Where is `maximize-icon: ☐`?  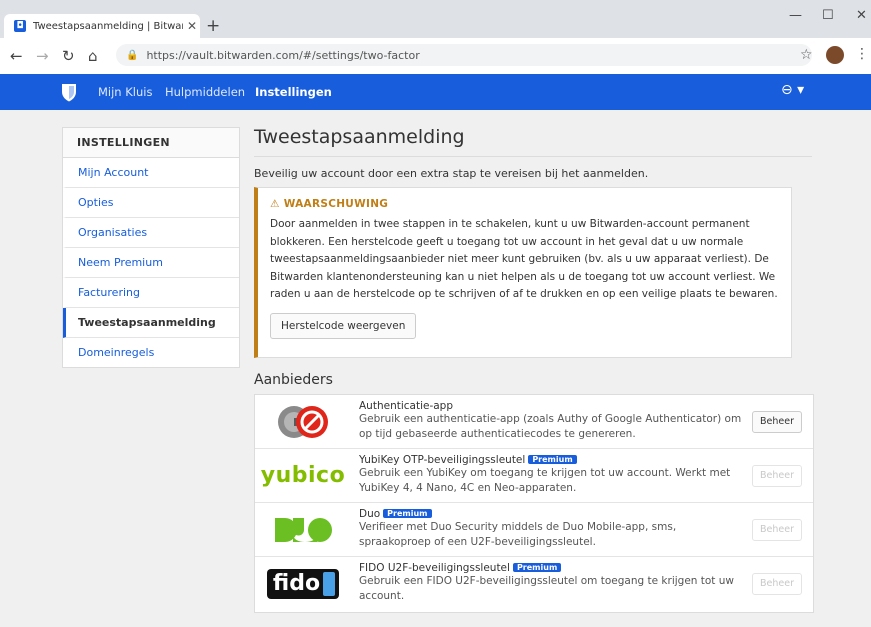 maximize-icon: ☐ is located at coordinates (828, 15).